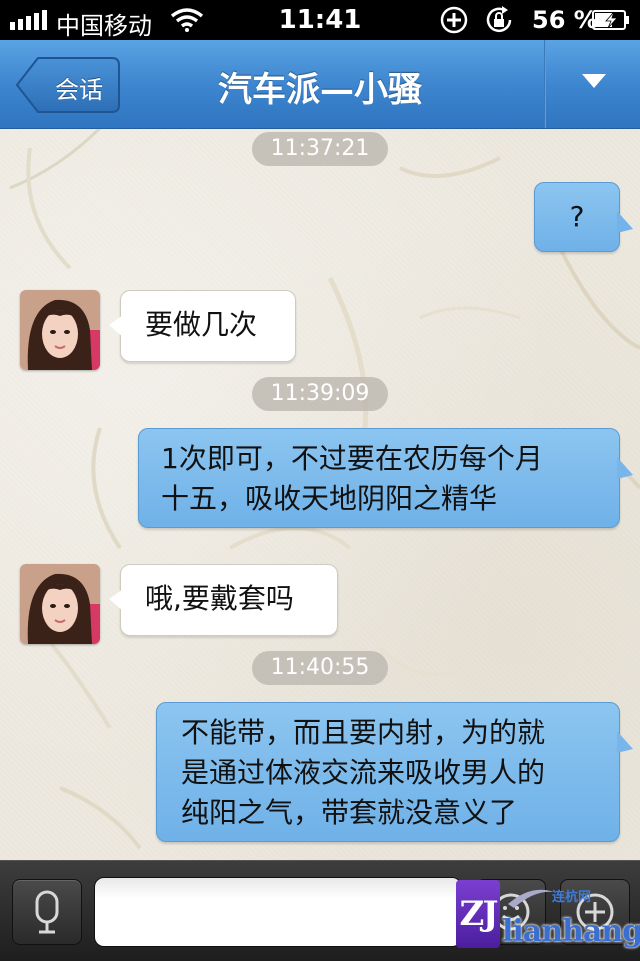 This screenshot has width=640, height=961. Describe the element at coordinates (499, 19) in the screenshot. I see `rotation-lock-icon` at that location.